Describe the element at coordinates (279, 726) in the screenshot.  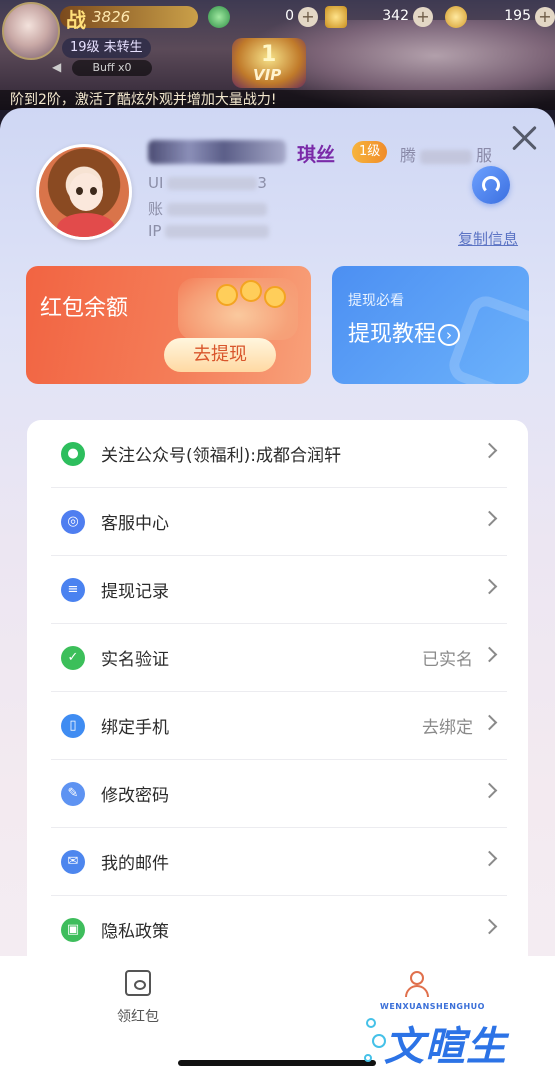
I see `menu-item: ▯ 绑定手机 去绑定` at that location.